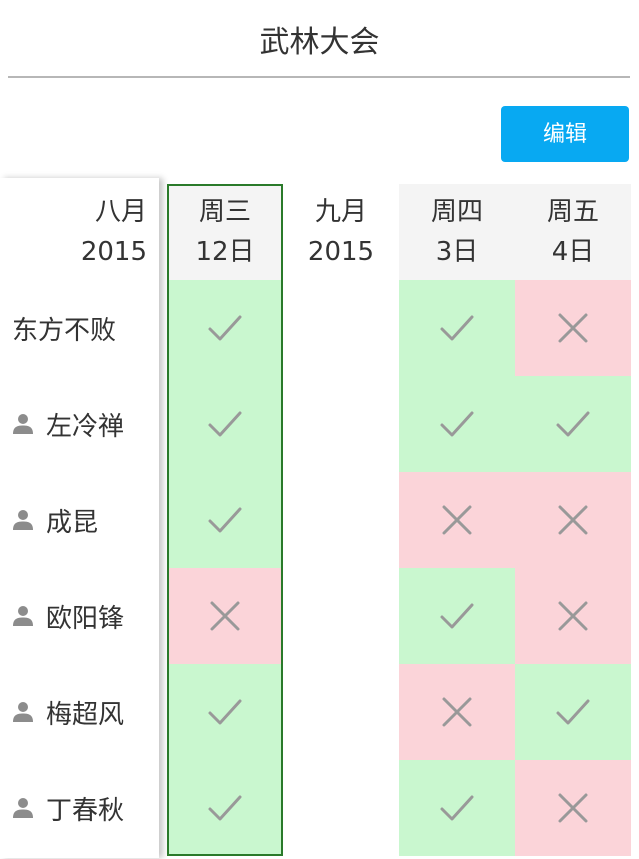 The height and width of the screenshot is (859, 639). What do you see at coordinates (73, 226) in the screenshot?
I see `month-header: 八月 2015` at bounding box center [73, 226].